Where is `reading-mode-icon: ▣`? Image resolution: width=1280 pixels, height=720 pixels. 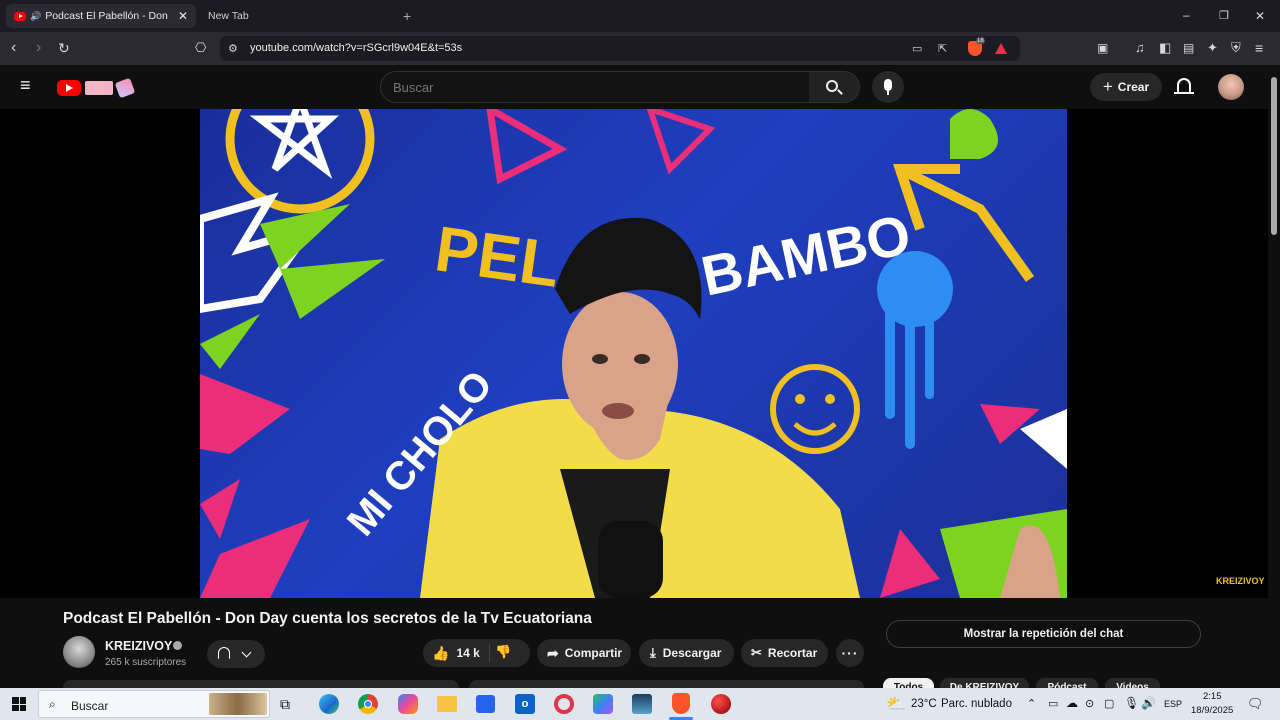 reading-mode-icon: ▣ is located at coordinates (1102, 48).